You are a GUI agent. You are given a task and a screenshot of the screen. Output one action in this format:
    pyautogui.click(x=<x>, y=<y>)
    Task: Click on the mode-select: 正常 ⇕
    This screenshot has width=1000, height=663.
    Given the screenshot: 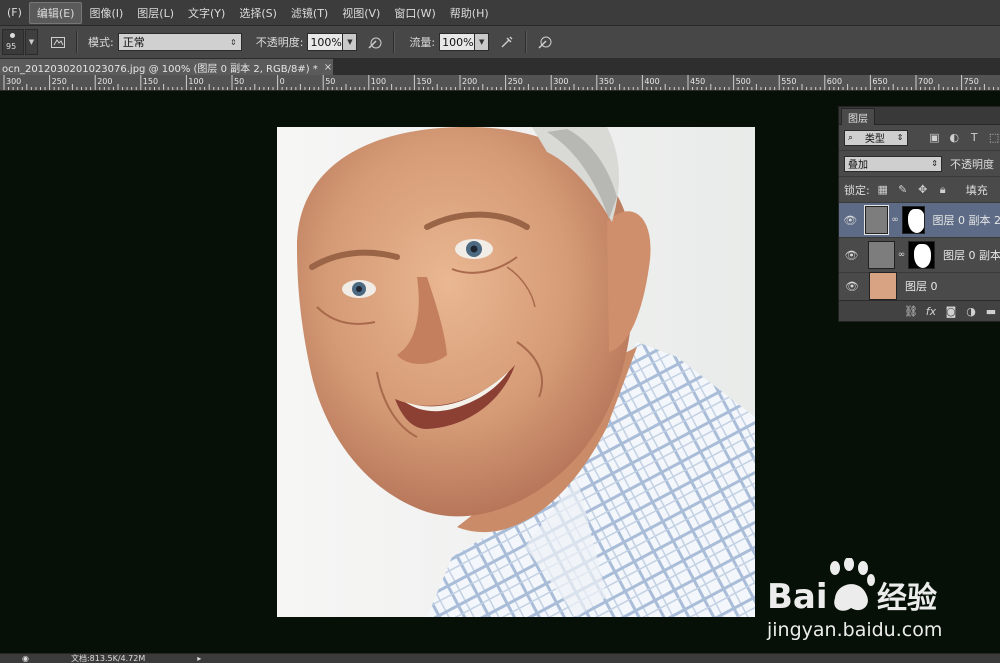 What is the action you would take?
    pyautogui.click(x=180, y=42)
    